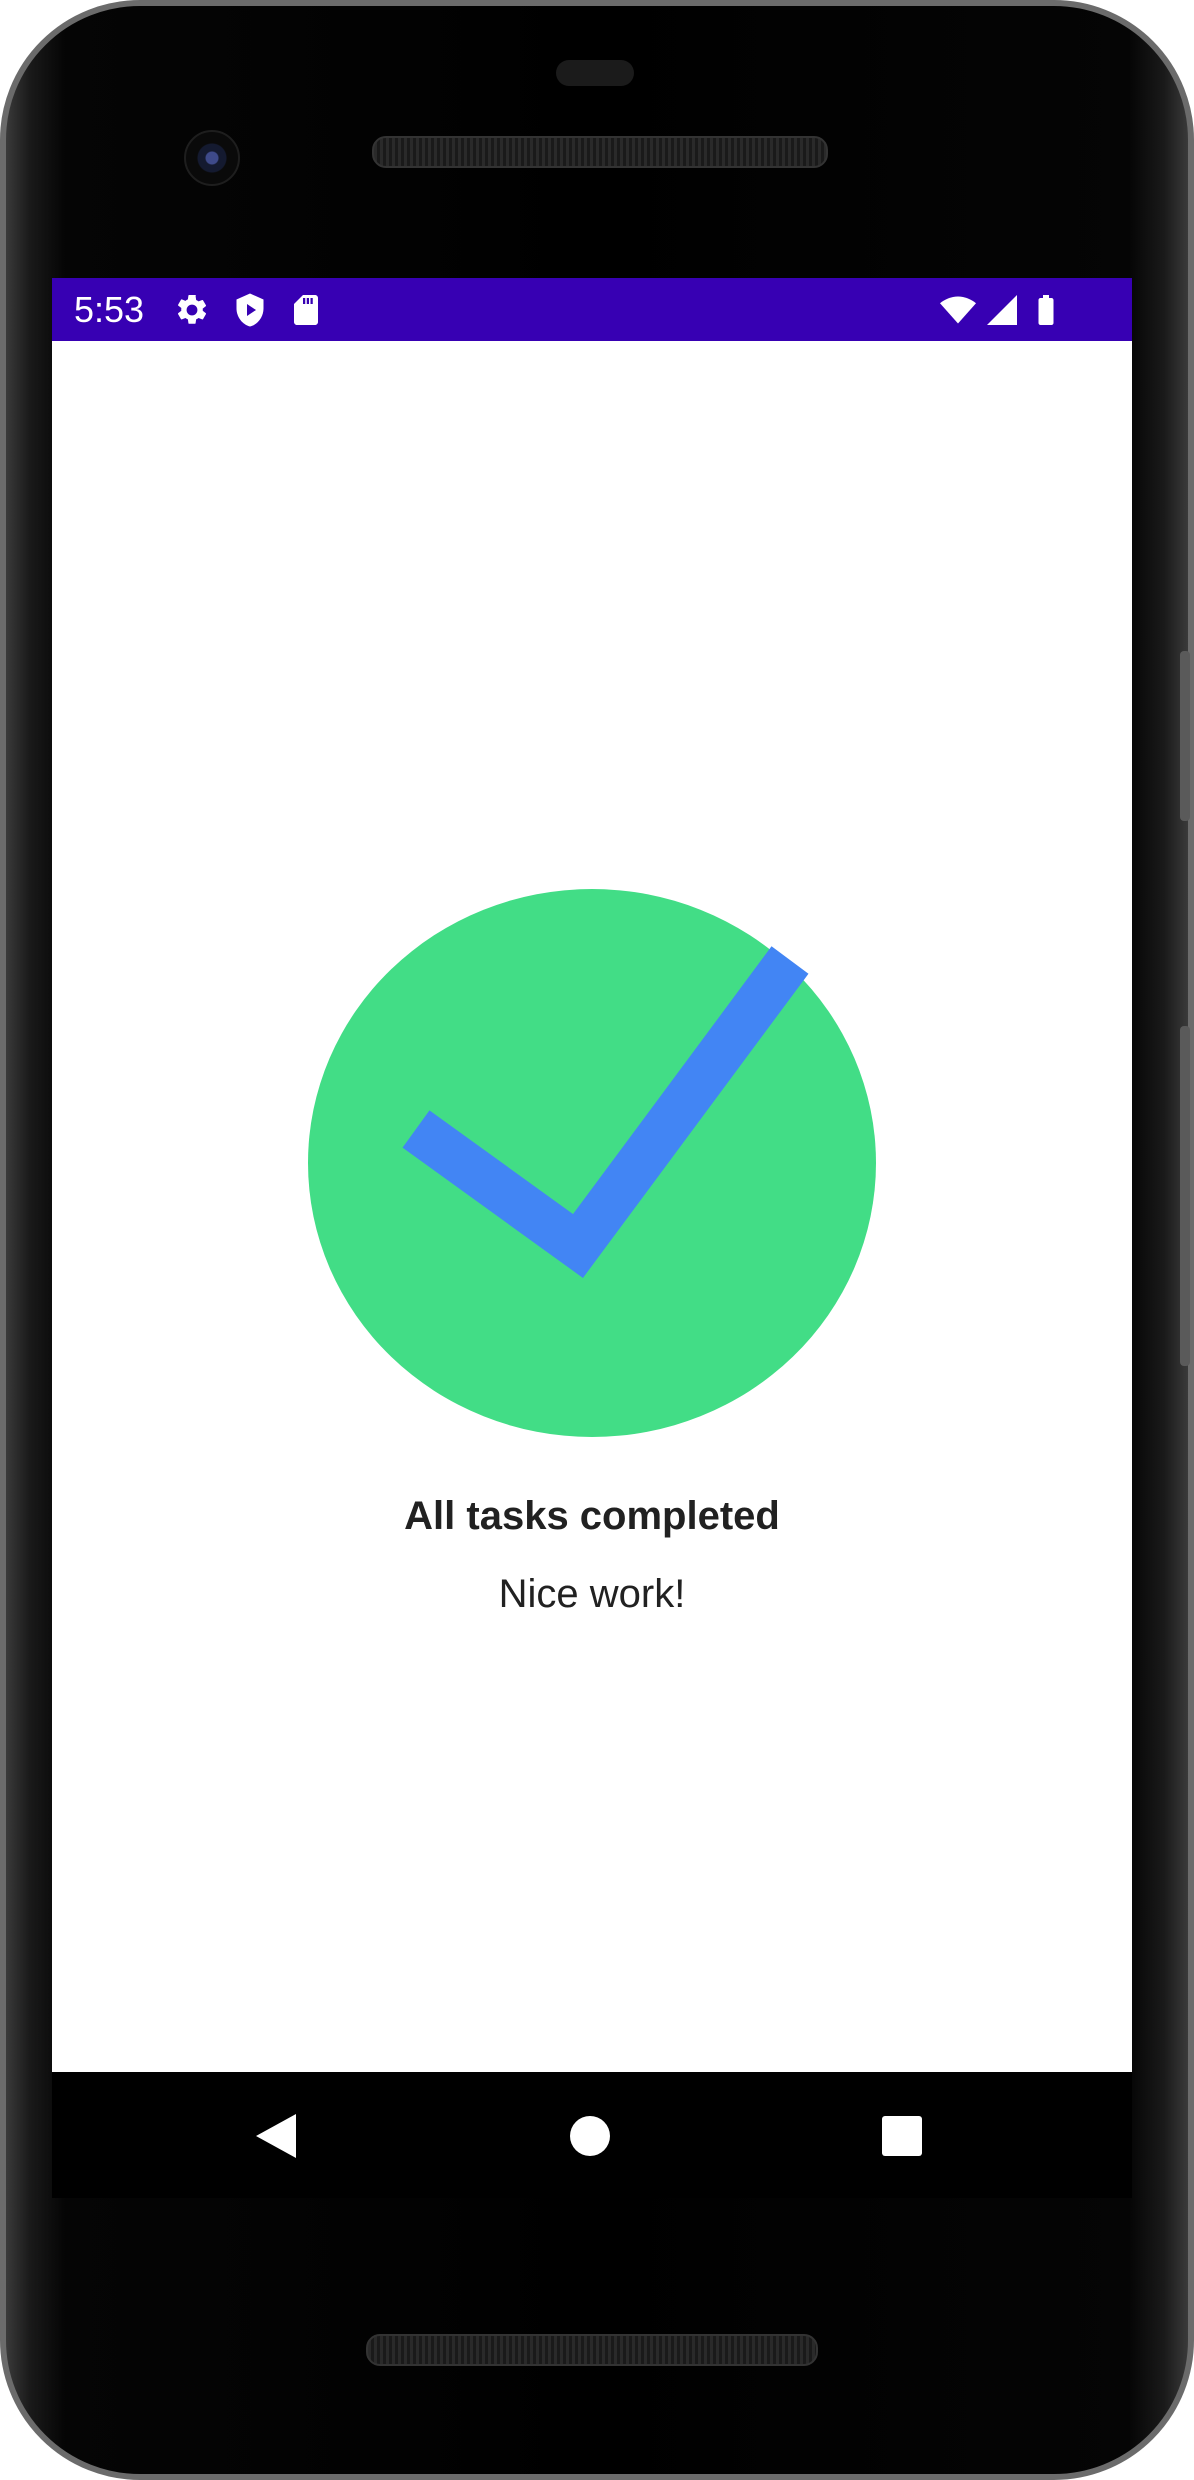 Image resolution: width=1194 pixels, height=2480 pixels. I want to click on check-circle-icon, so click(592, 1163).